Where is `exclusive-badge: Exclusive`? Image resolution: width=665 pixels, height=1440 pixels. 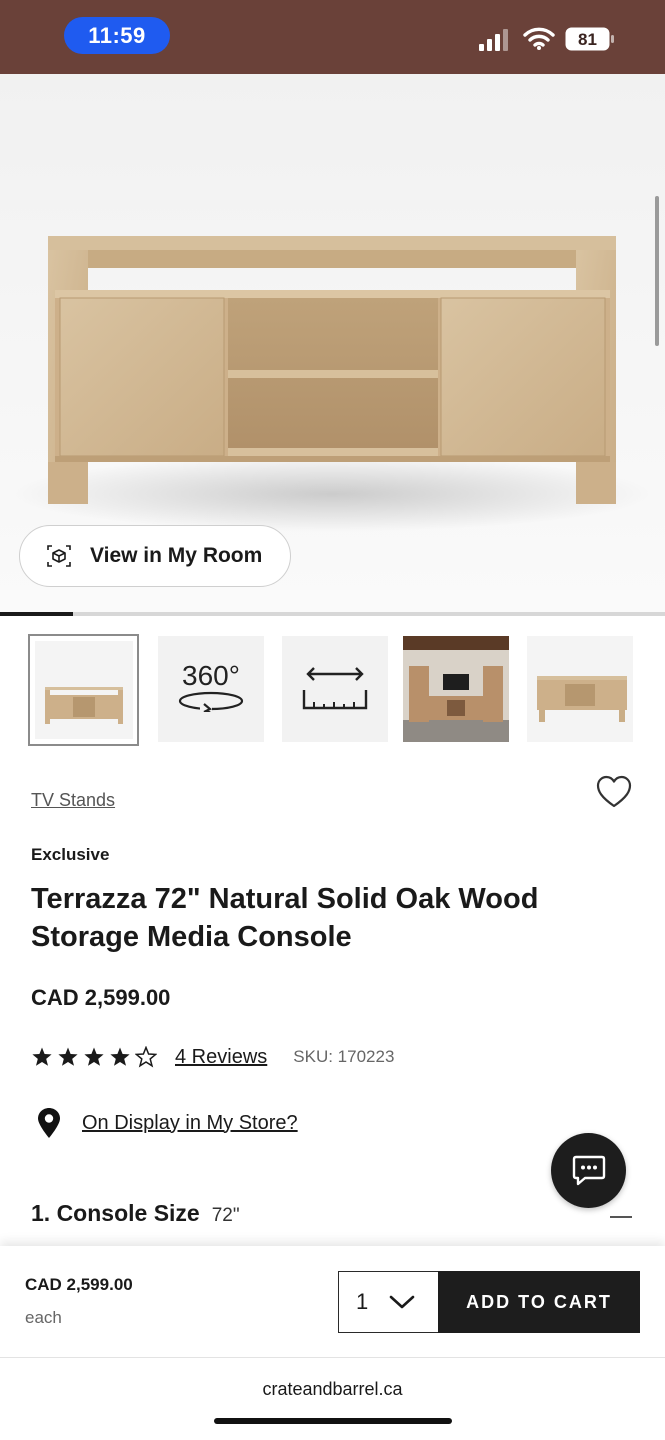
exclusive-badge: Exclusive is located at coordinates (70, 854).